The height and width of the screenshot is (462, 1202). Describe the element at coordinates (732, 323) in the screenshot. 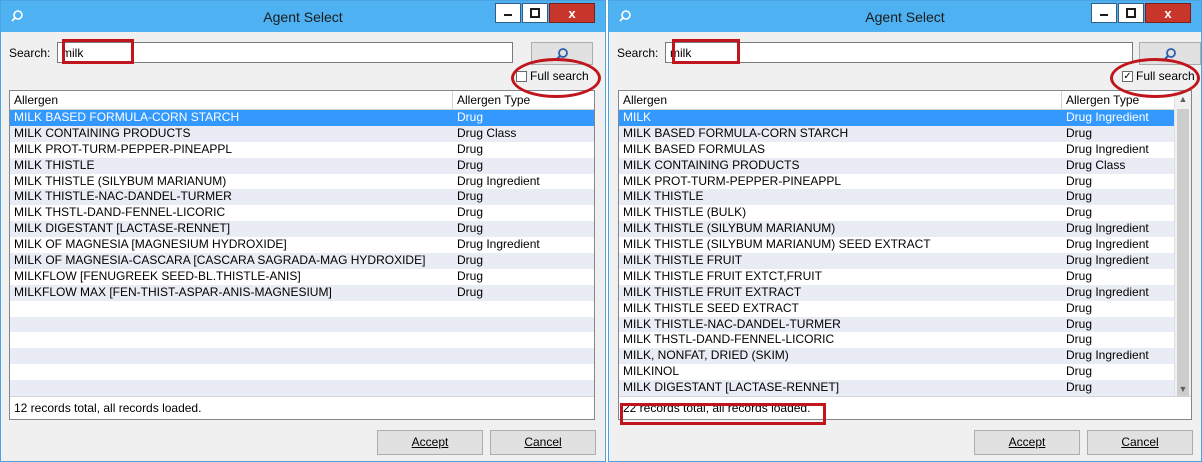

I see `allergen-name: MILK THISTLE-NAC-DANDEL-TURMER` at that location.